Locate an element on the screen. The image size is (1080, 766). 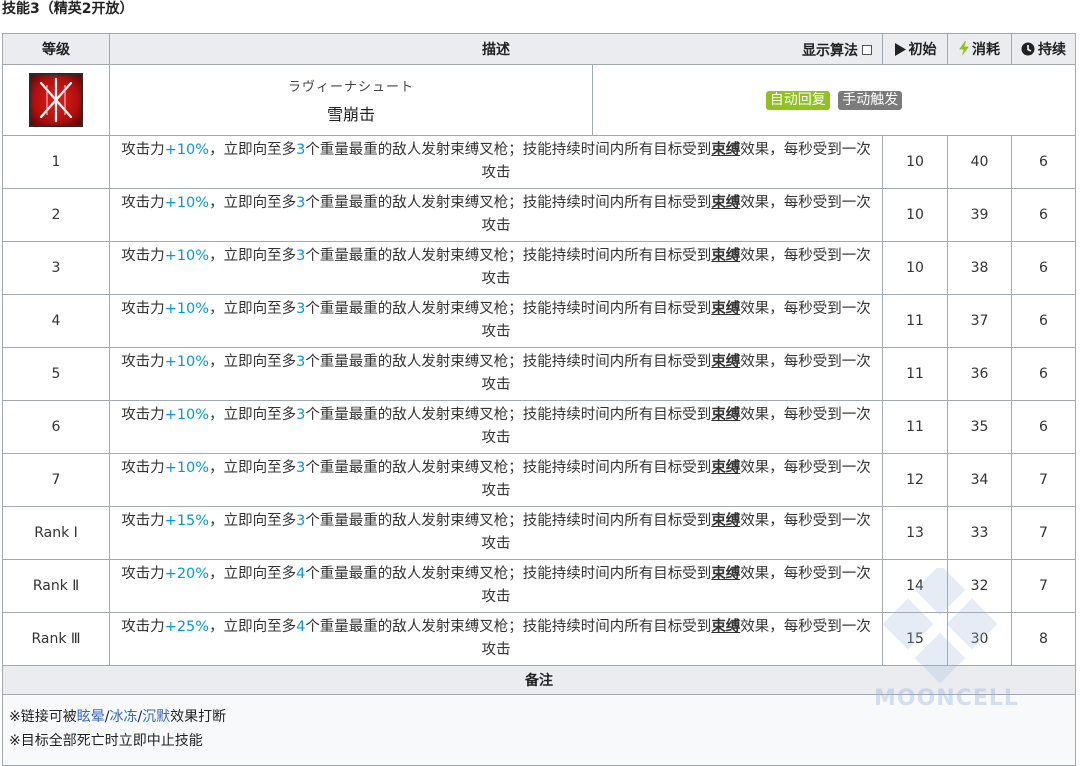
cost-sp-cell: 33 is located at coordinates (979, 533).